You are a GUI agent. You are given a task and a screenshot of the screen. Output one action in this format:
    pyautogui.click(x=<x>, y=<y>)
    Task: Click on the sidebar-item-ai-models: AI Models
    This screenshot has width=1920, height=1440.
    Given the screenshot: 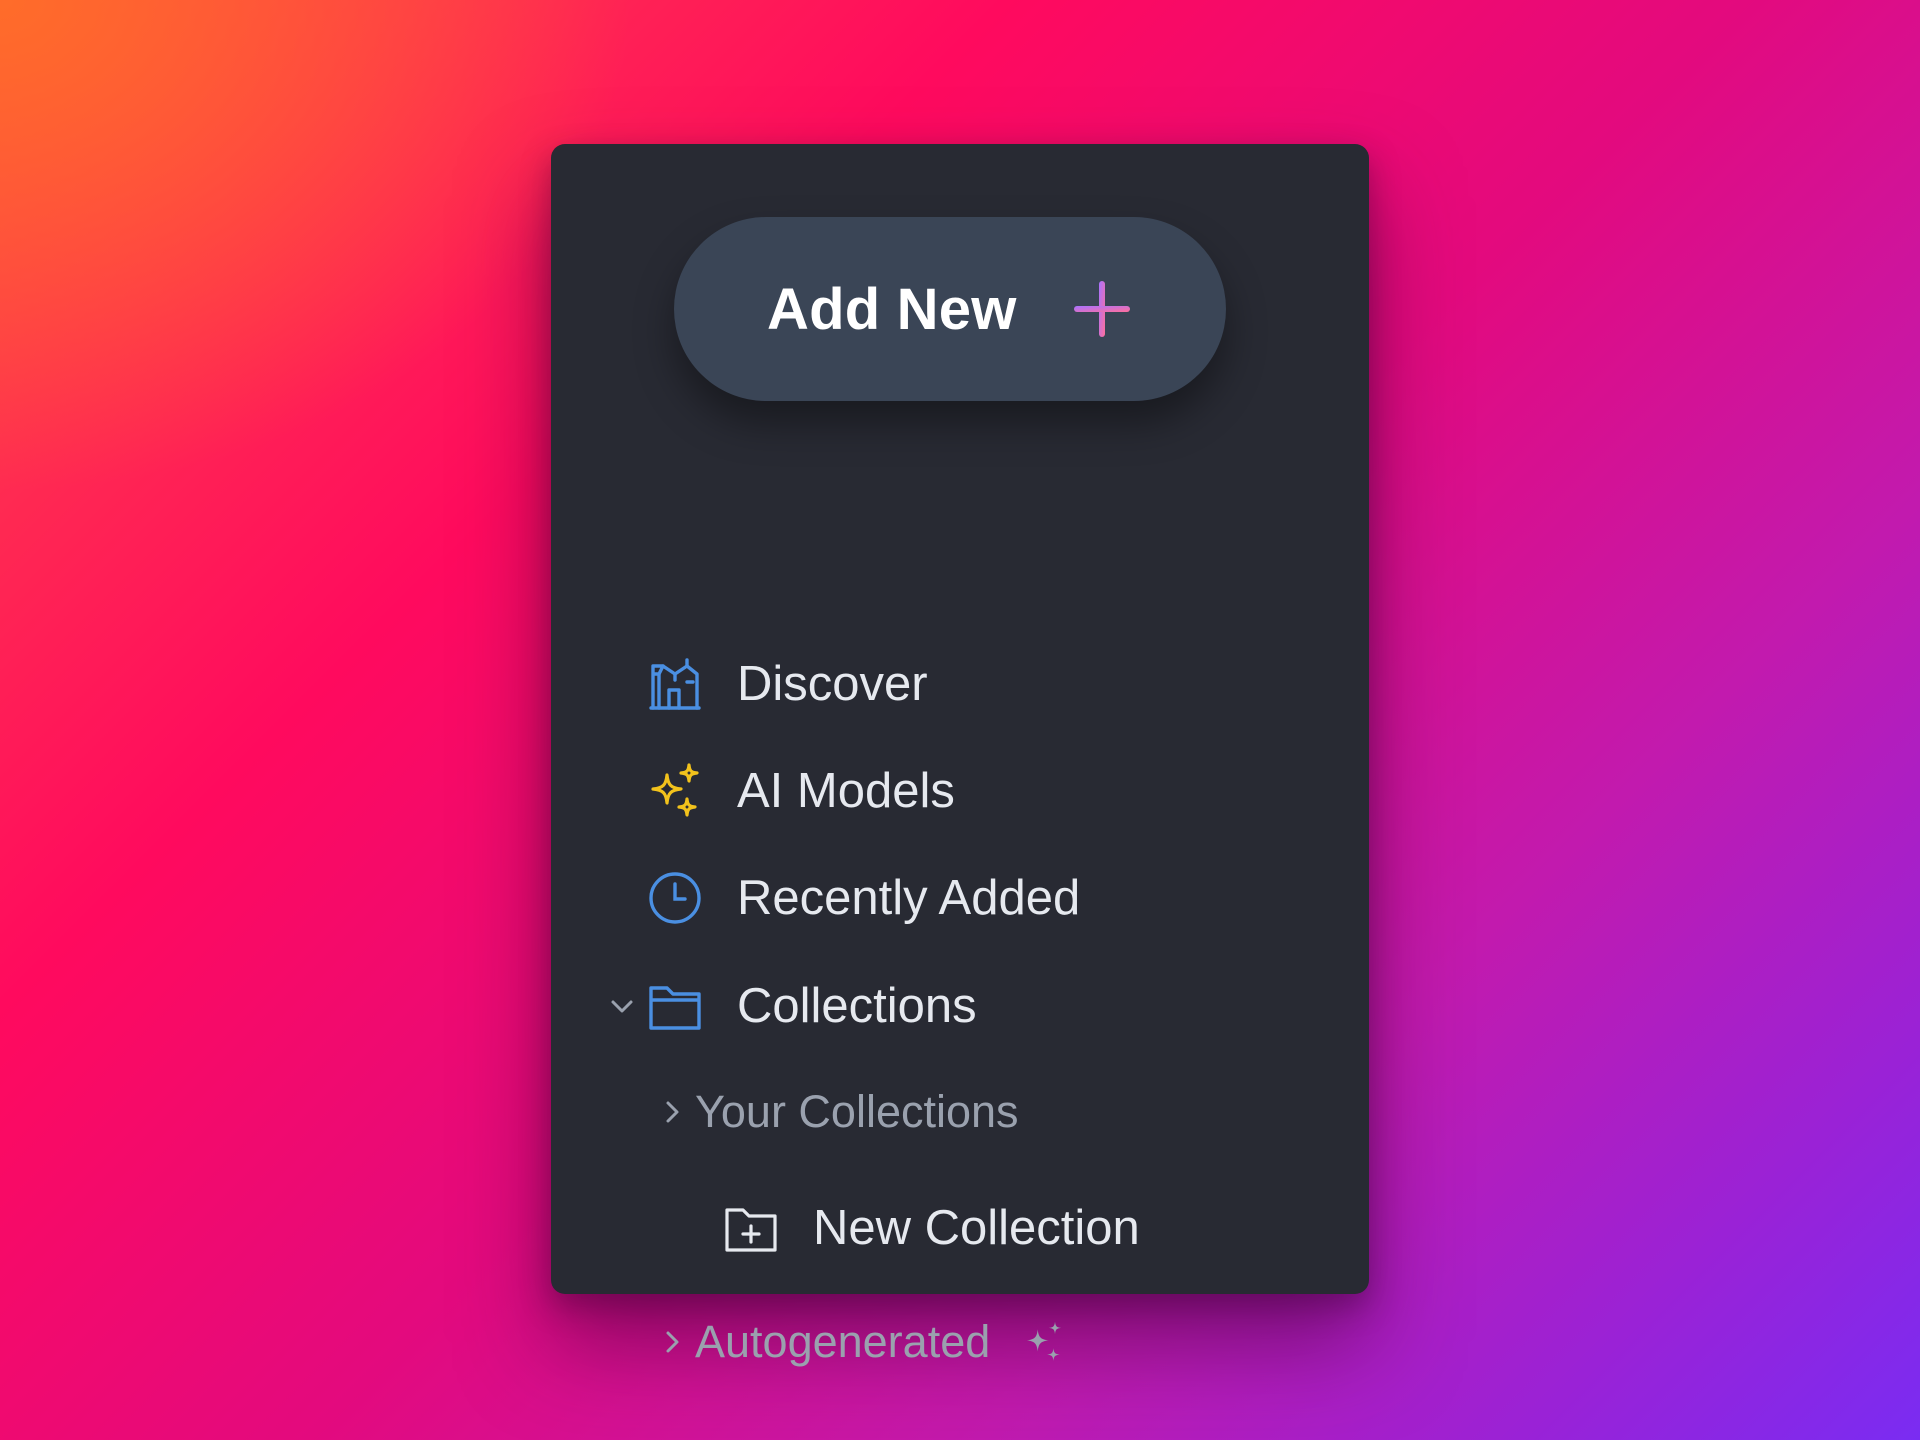 What is the action you would take?
    pyautogui.click(x=801, y=791)
    